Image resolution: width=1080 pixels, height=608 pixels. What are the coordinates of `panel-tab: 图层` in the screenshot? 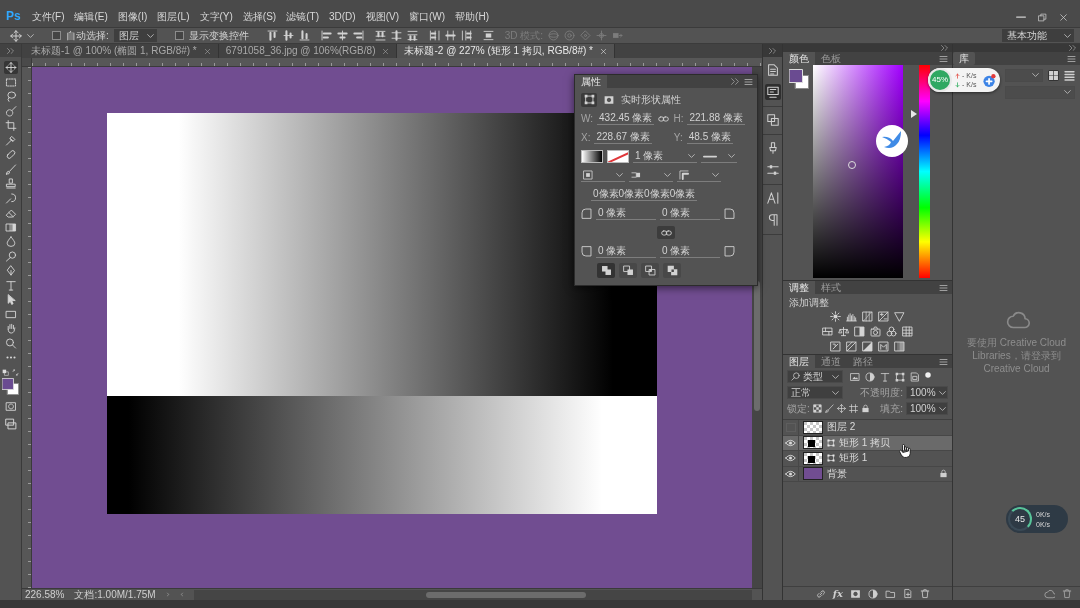 It's located at (799, 361).